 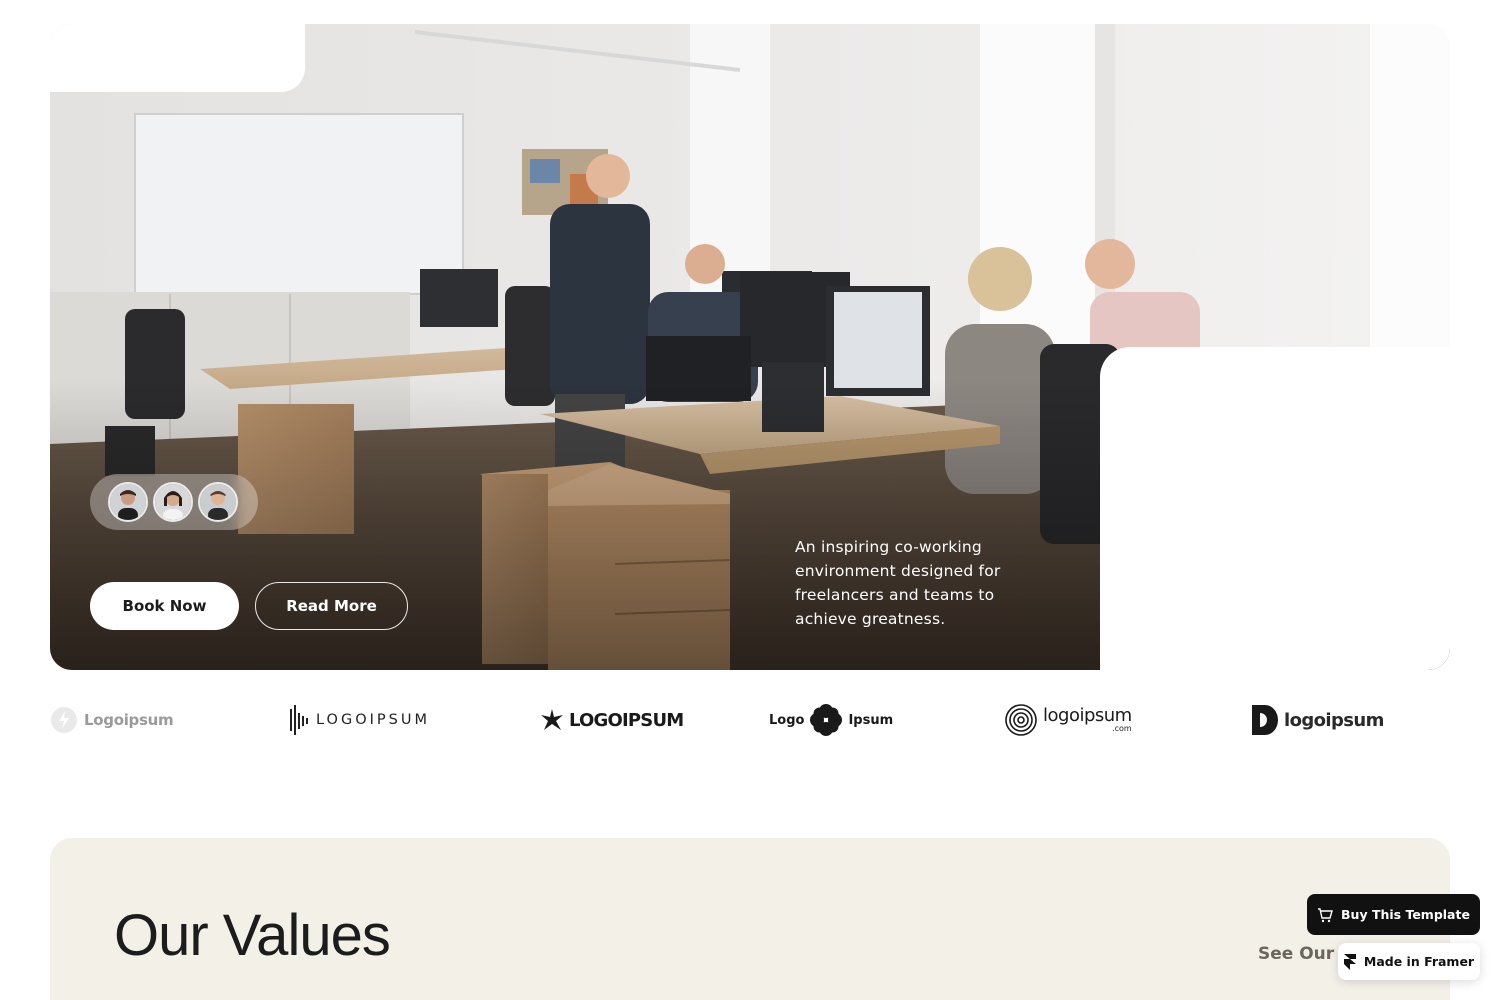 I want to click on values-title: Our Values, so click(x=252, y=935).